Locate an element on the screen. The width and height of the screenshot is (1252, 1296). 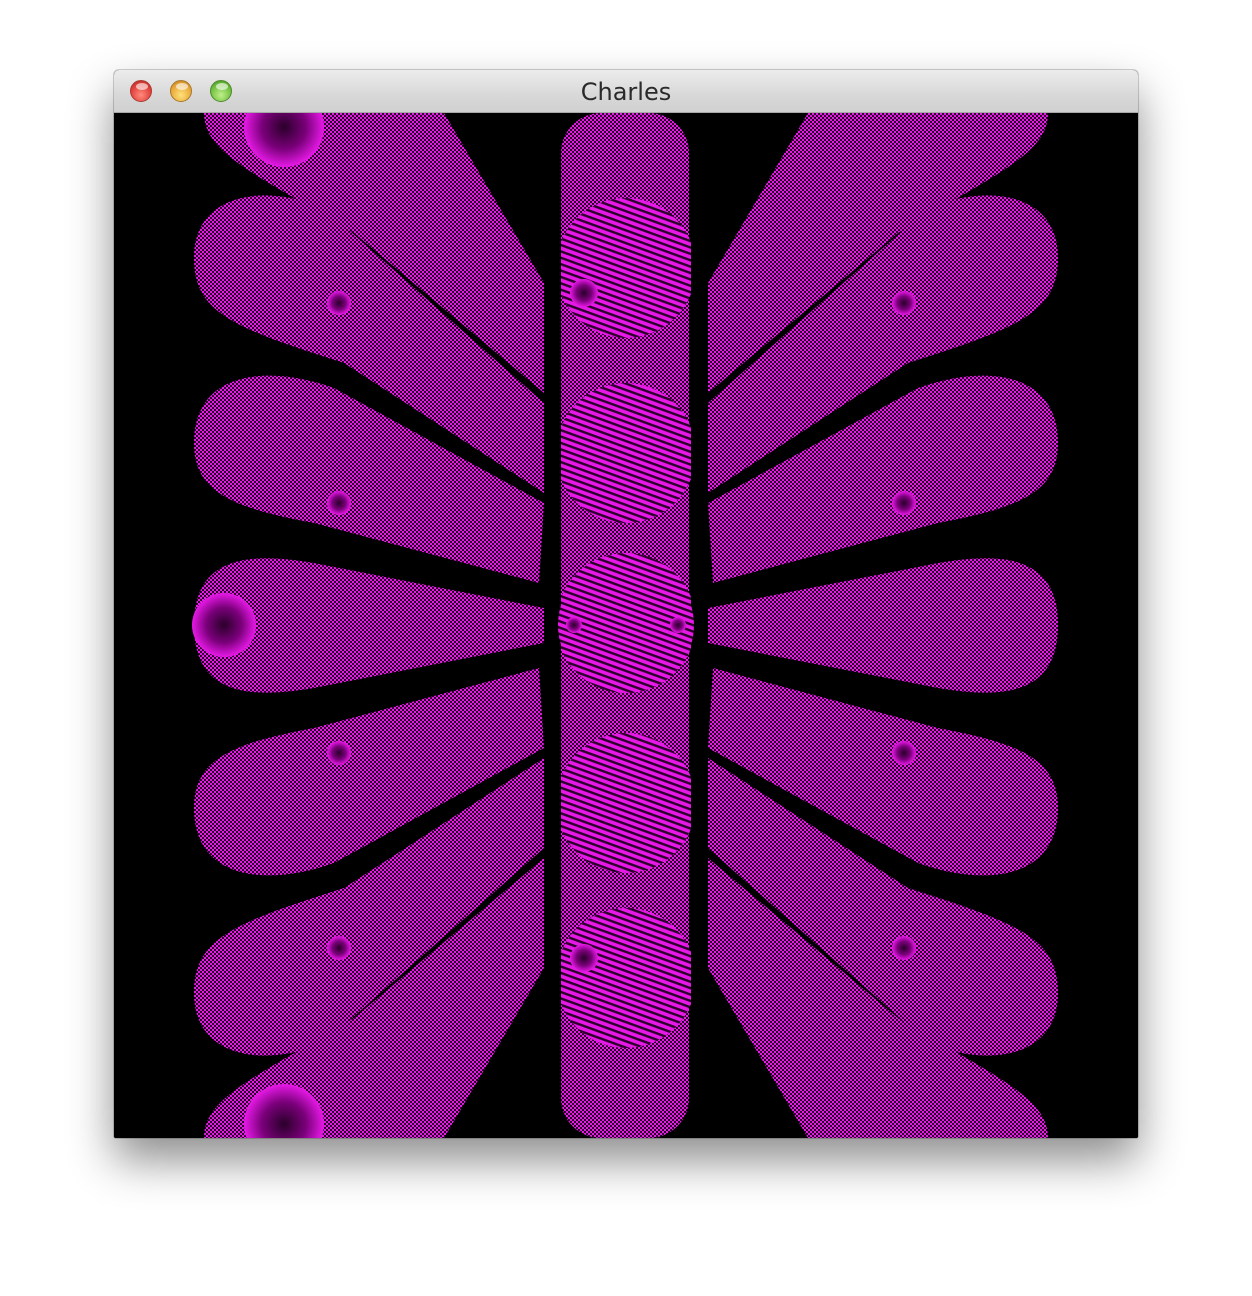
window-title: Charles is located at coordinates (626, 92).